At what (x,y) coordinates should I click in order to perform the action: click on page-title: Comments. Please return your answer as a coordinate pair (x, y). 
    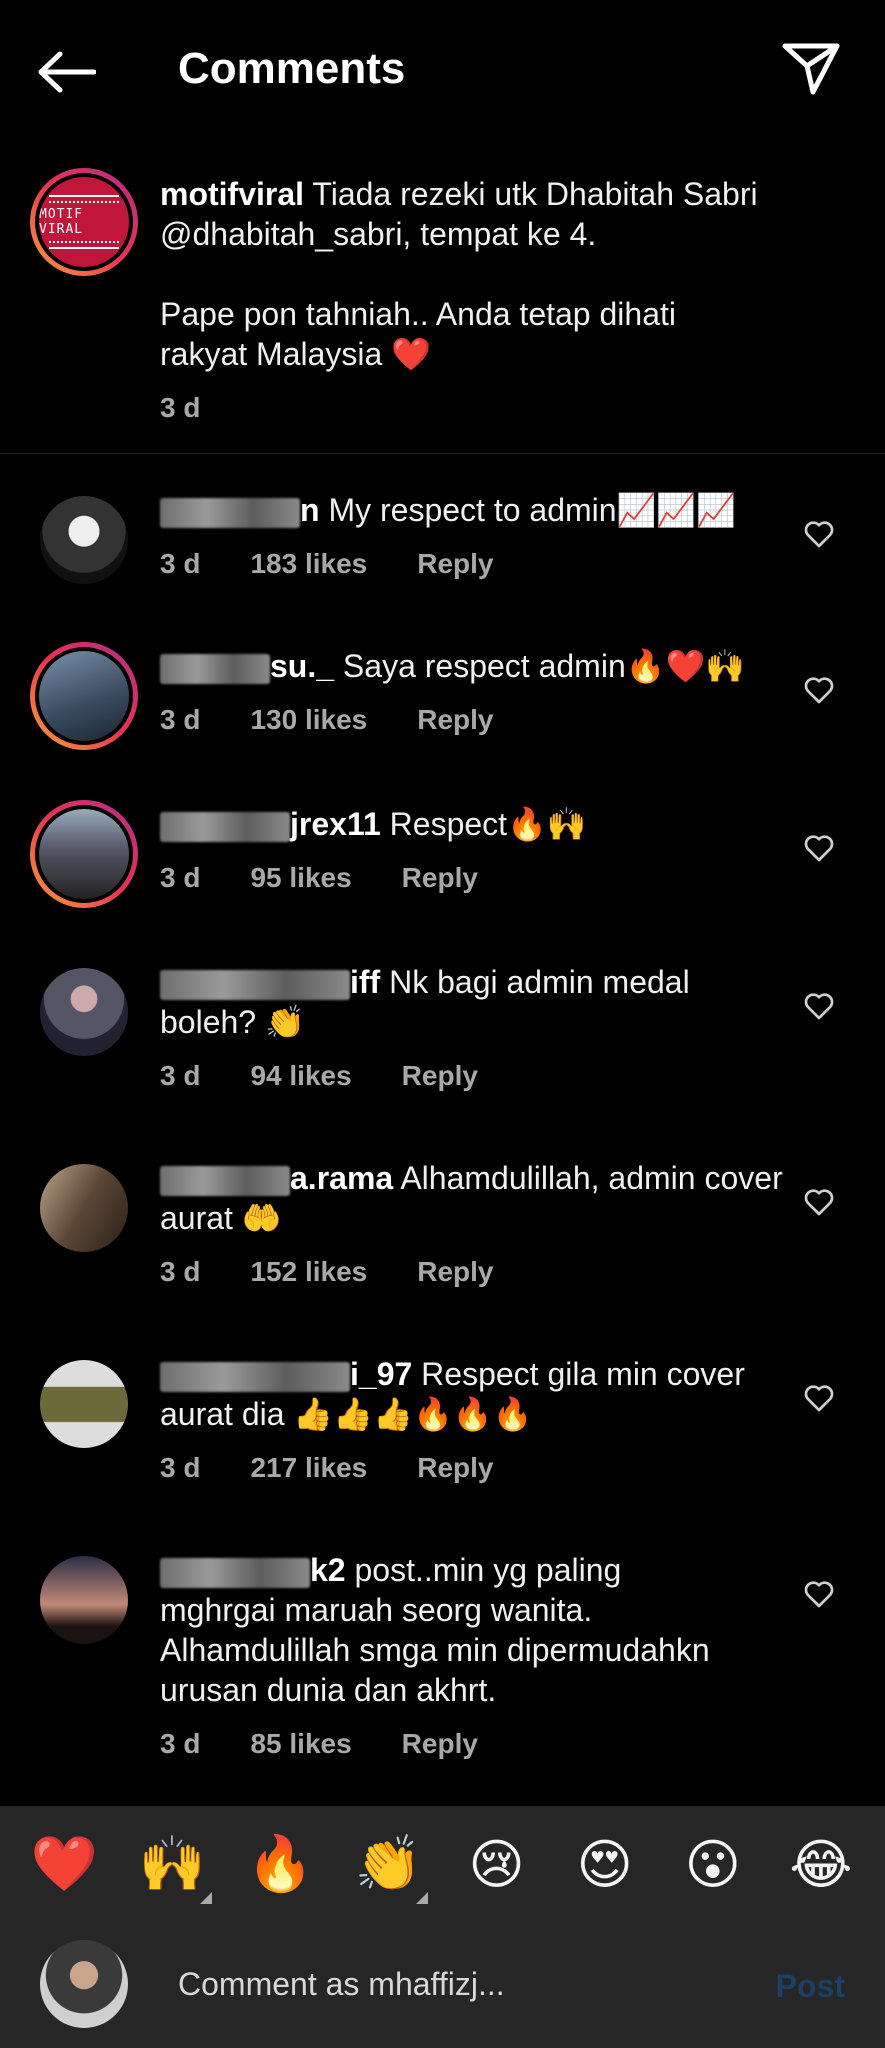
    Looking at the image, I should click on (292, 68).